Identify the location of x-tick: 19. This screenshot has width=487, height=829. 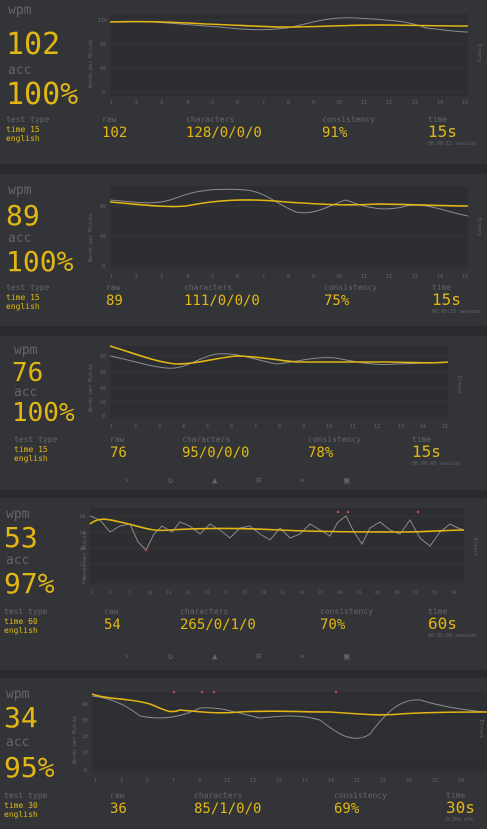
(331, 781).